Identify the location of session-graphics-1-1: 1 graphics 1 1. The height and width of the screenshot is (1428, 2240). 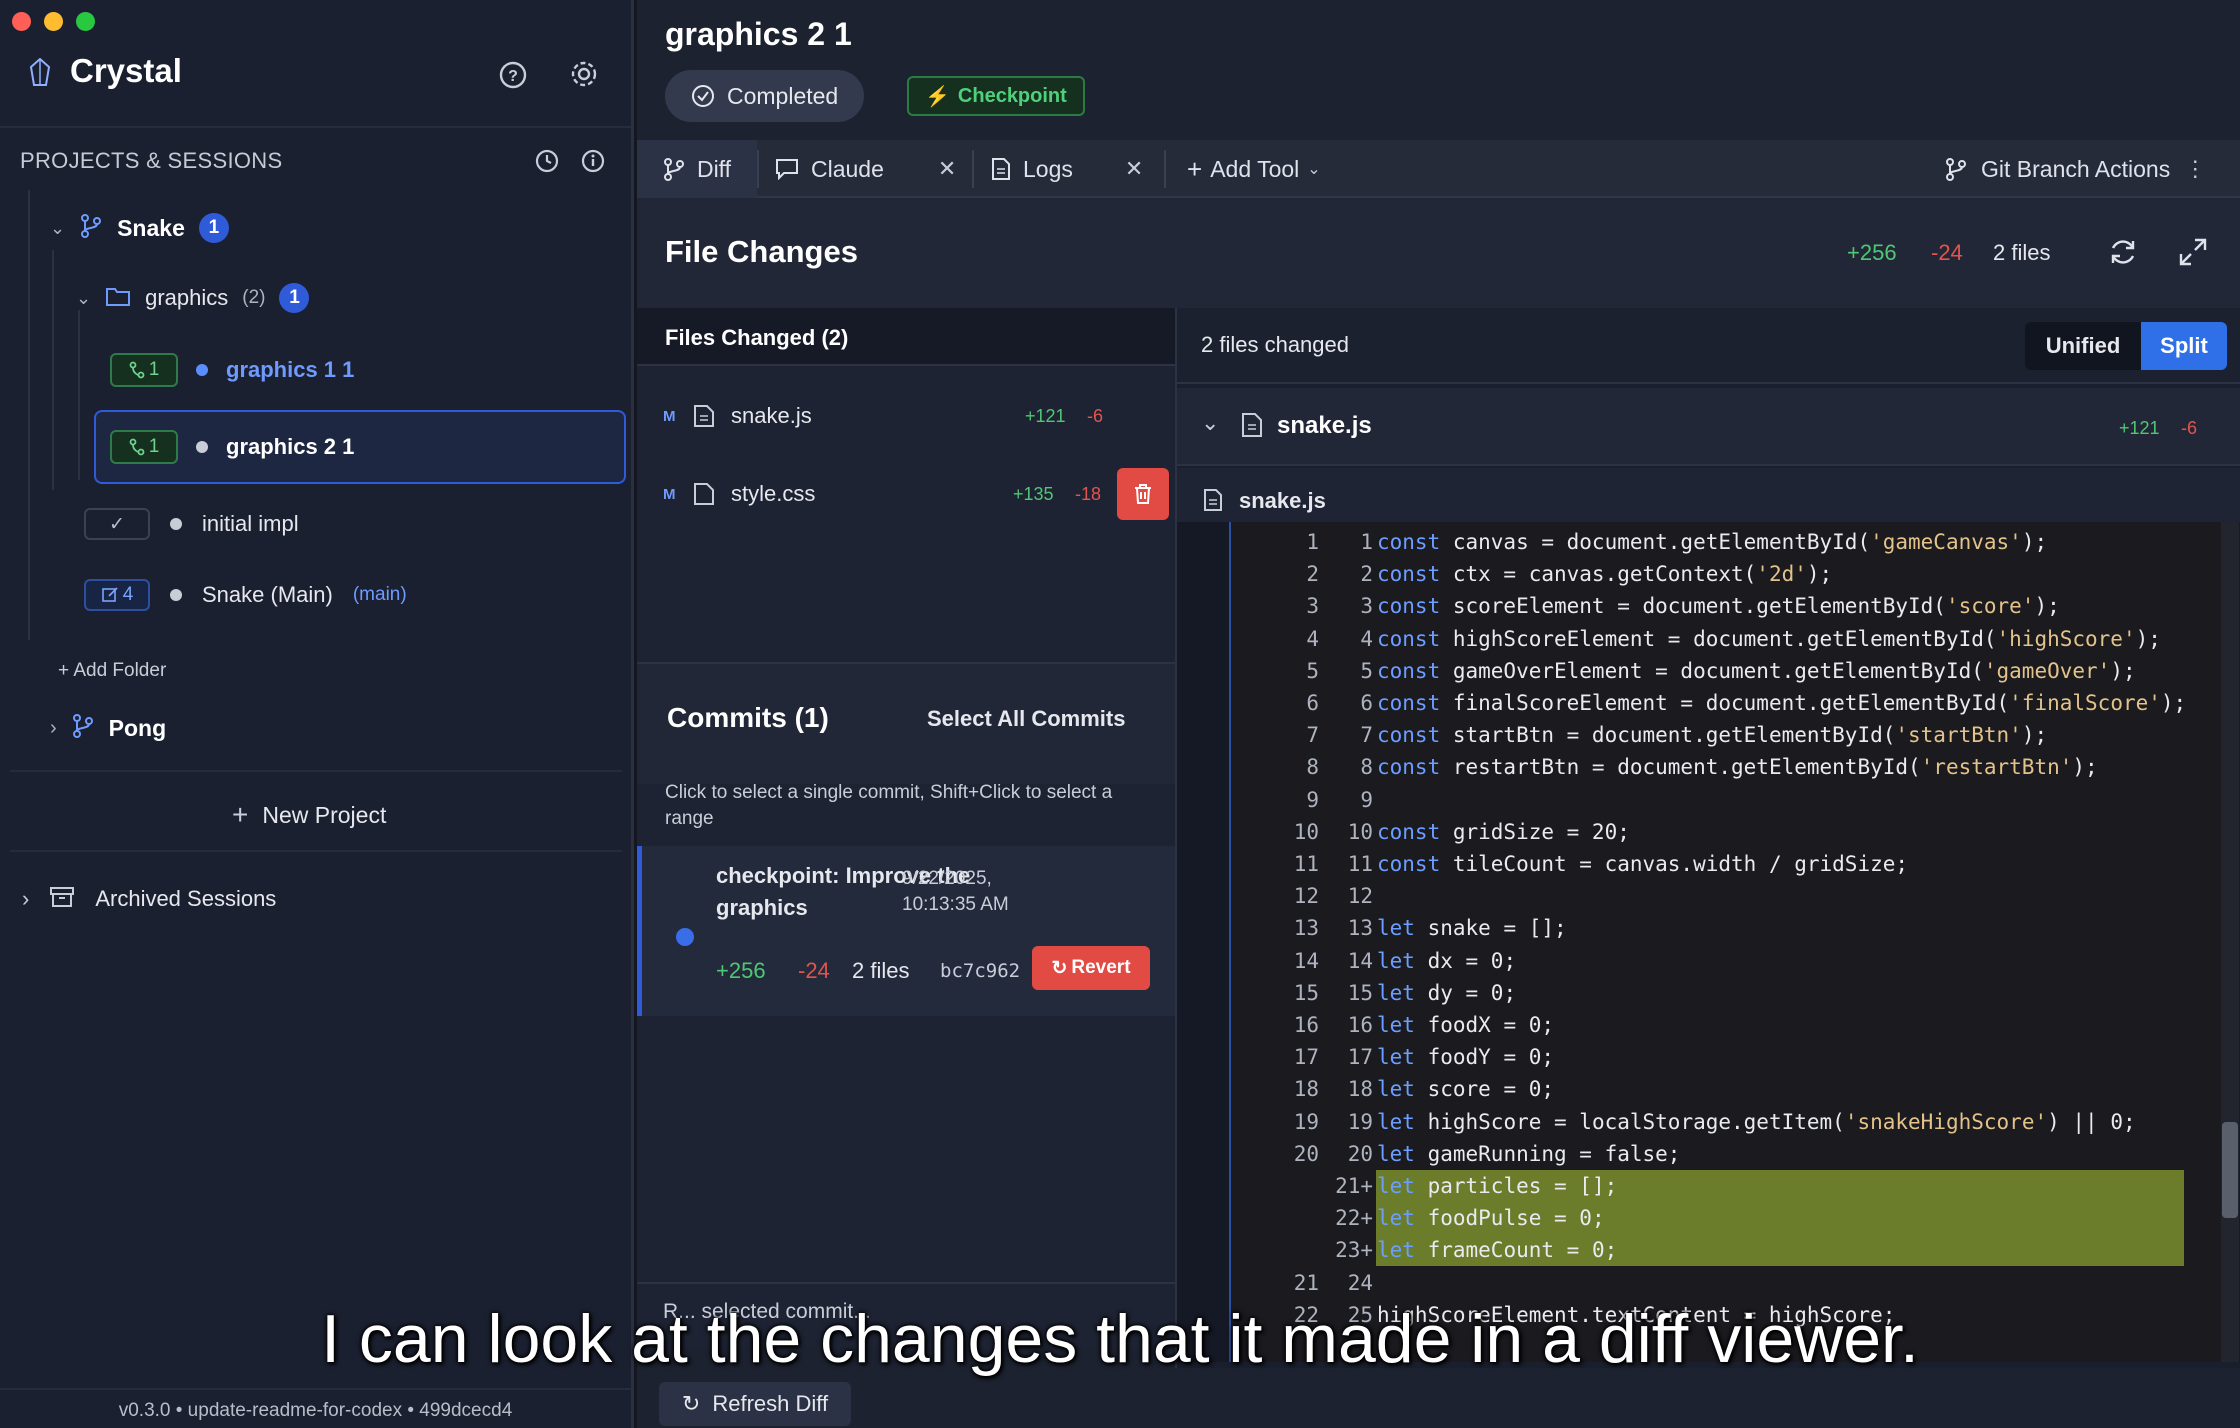
(232, 370).